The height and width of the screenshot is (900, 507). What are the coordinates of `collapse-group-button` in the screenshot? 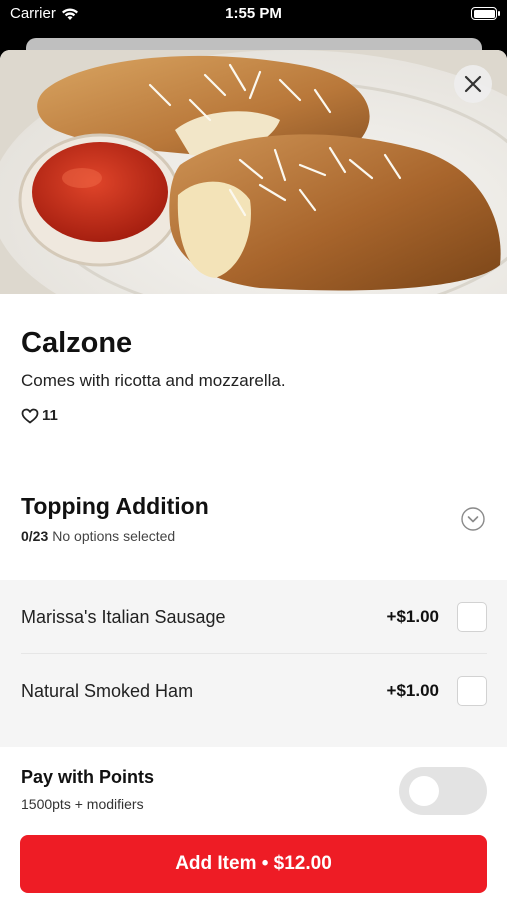 It's located at (473, 519).